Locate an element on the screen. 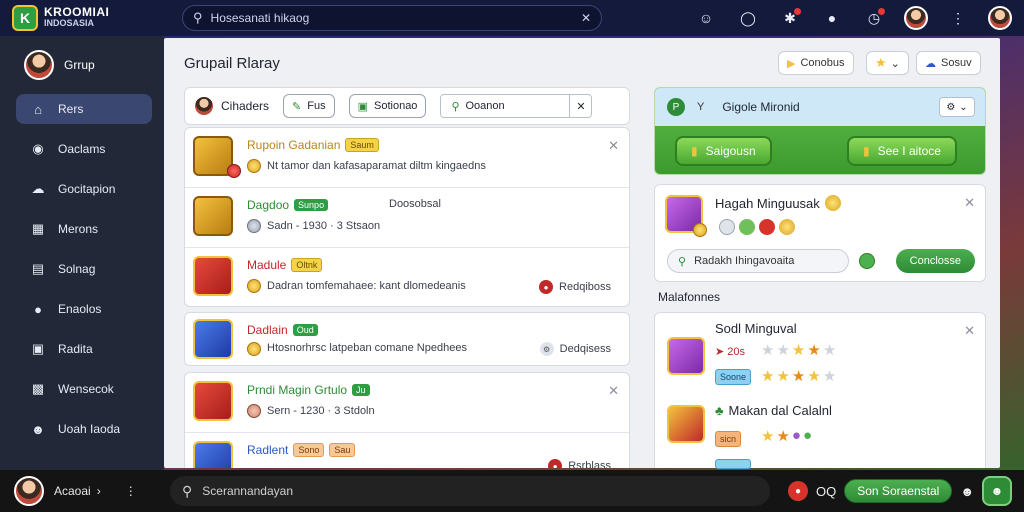 The image size is (1024, 512). bell-icon: ● is located at coordinates (832, 18).